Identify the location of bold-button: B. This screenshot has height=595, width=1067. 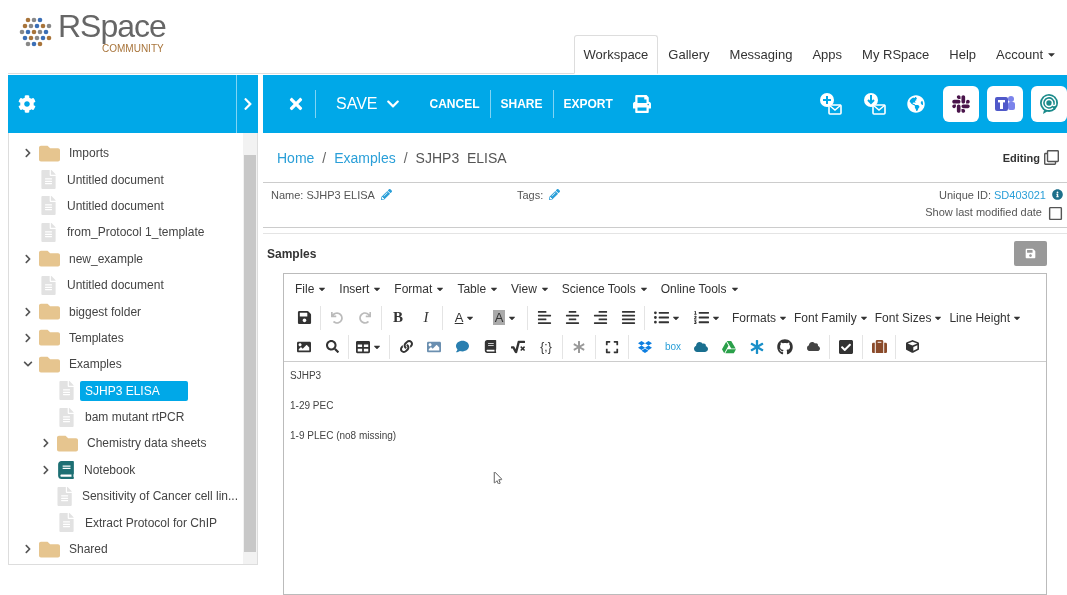
(398, 317).